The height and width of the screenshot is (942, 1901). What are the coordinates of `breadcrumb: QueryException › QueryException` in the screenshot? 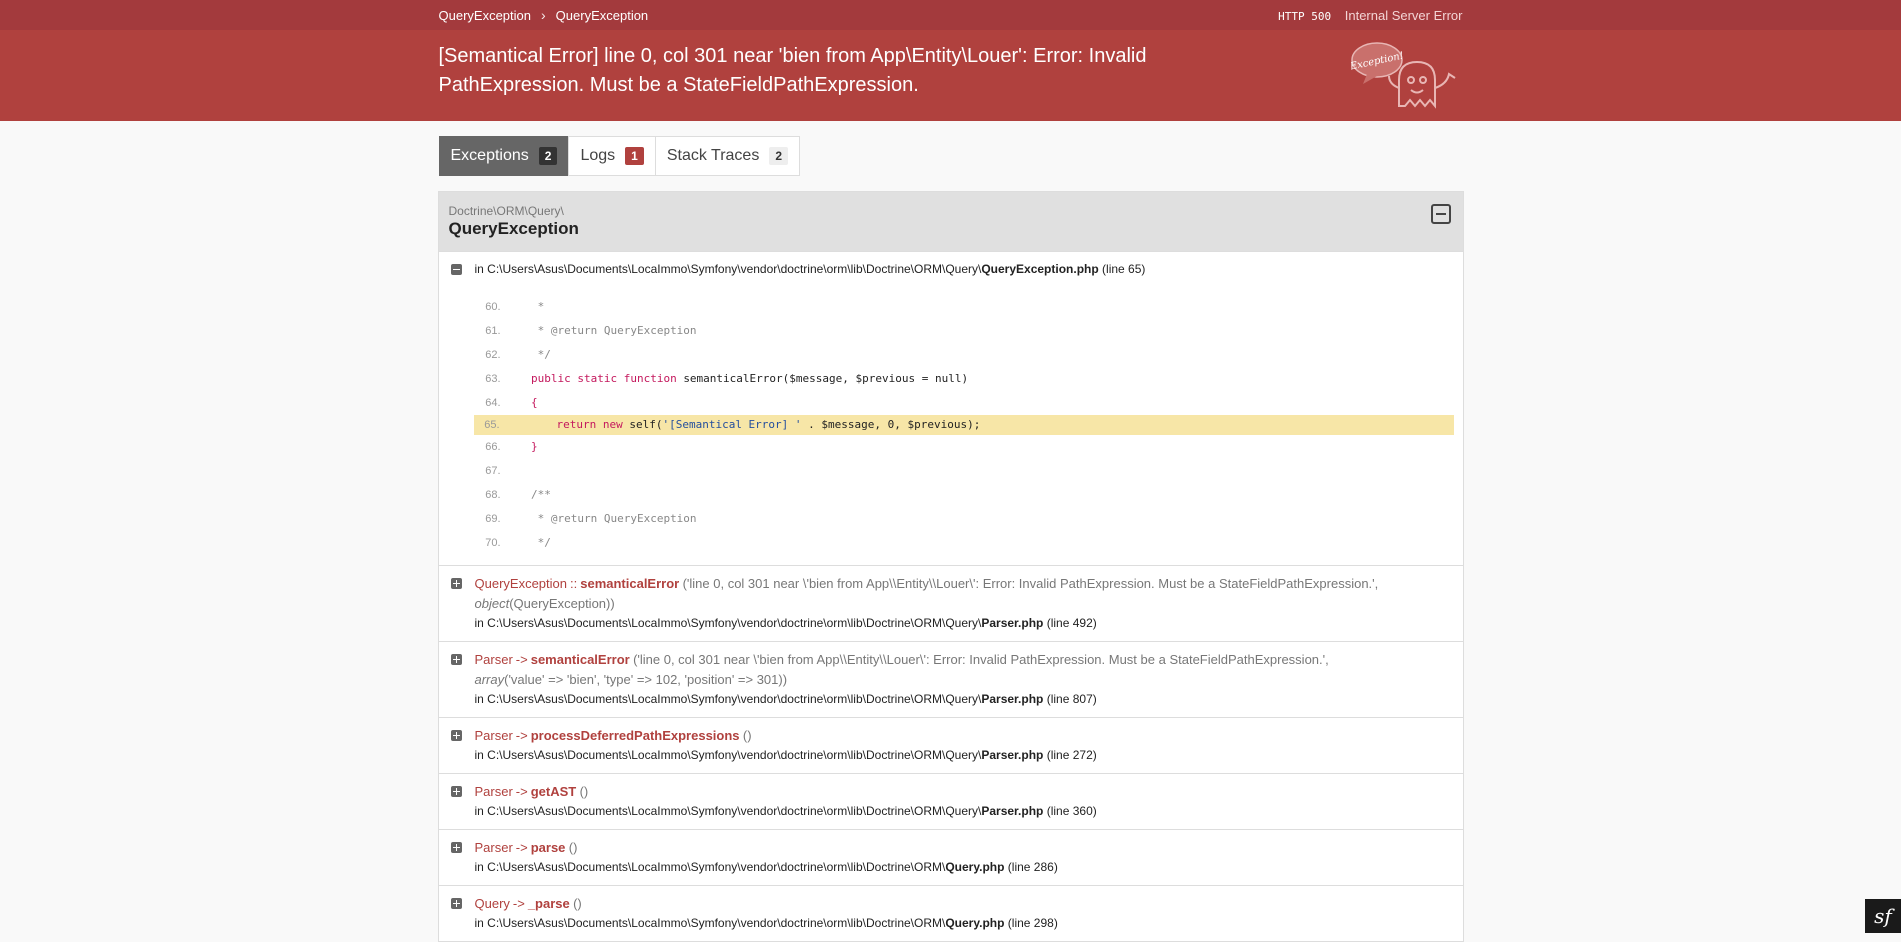 It's located at (544, 15).